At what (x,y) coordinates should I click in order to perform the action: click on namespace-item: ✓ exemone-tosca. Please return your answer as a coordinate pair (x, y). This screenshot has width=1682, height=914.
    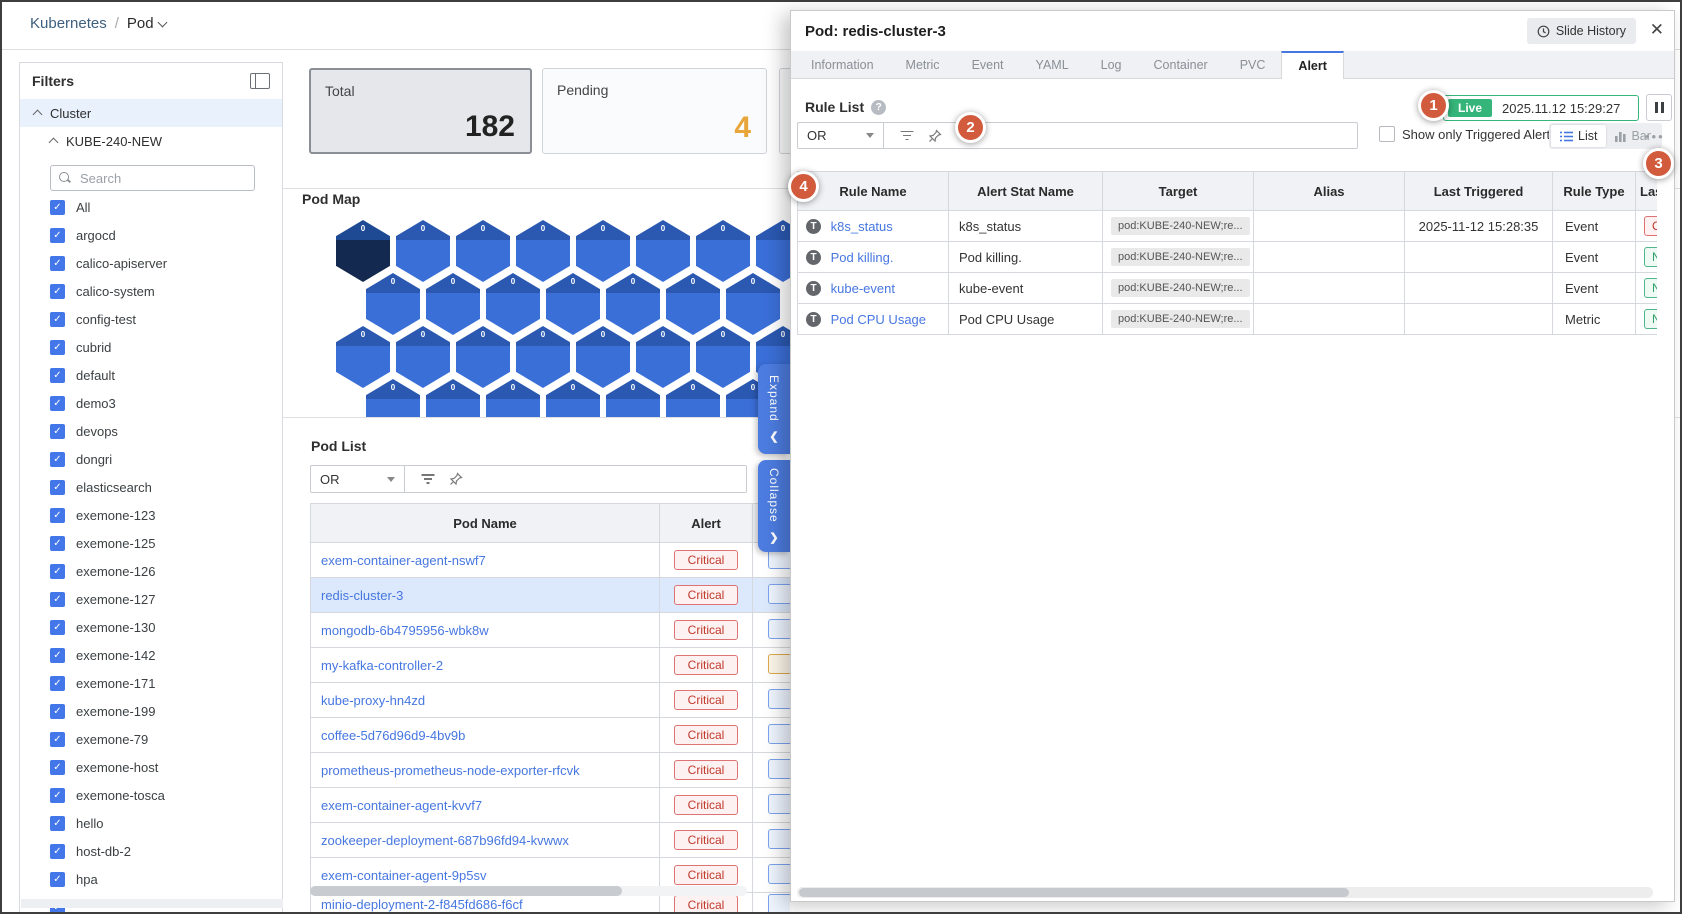
    Looking at the image, I should click on (166, 795).